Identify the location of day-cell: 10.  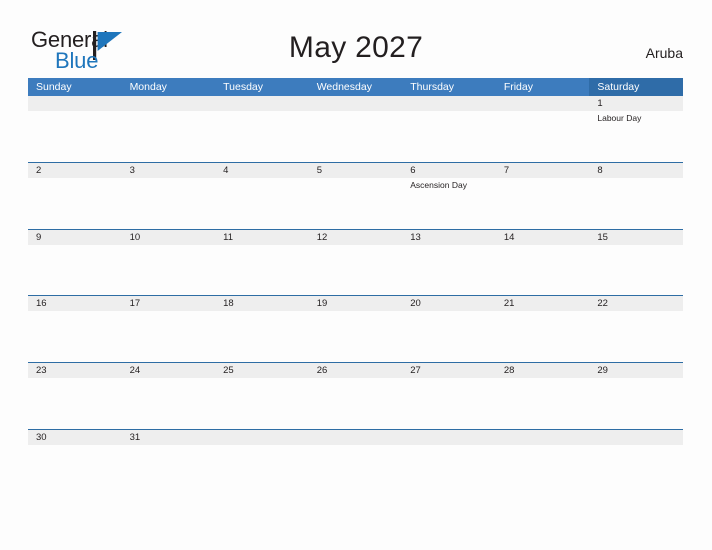
(168, 262).